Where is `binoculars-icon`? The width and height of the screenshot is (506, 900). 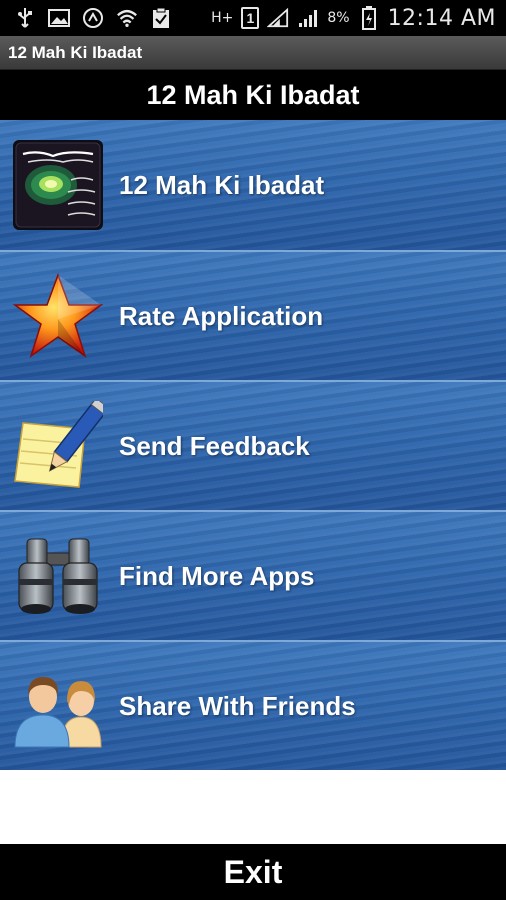 binoculars-icon is located at coordinates (58, 576).